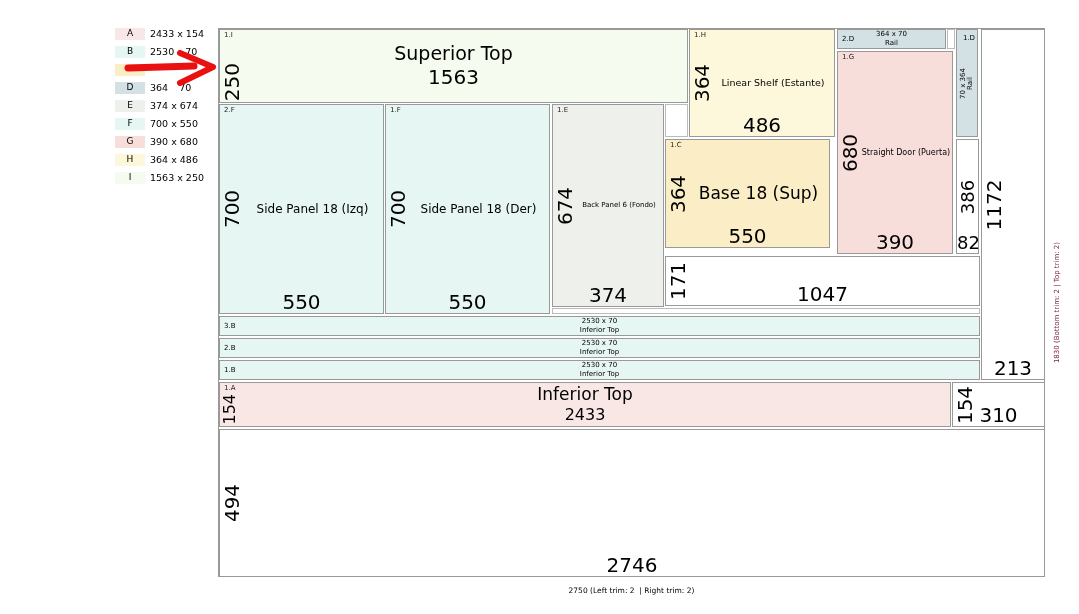 Image resolution: width=1079 pixels, height=614 pixels. What do you see at coordinates (130, 160) in the screenshot?
I see `legend-swatch: H` at bounding box center [130, 160].